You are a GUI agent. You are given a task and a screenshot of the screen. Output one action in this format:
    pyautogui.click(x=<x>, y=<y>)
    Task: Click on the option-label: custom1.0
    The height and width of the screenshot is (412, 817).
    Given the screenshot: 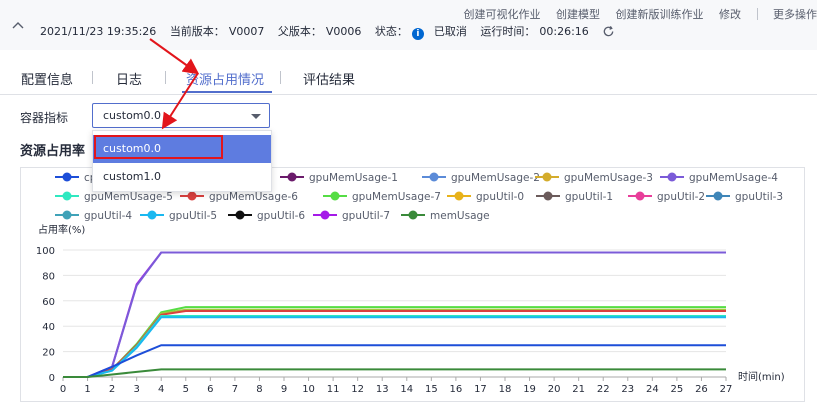 What is the action you would take?
    pyautogui.click(x=132, y=176)
    